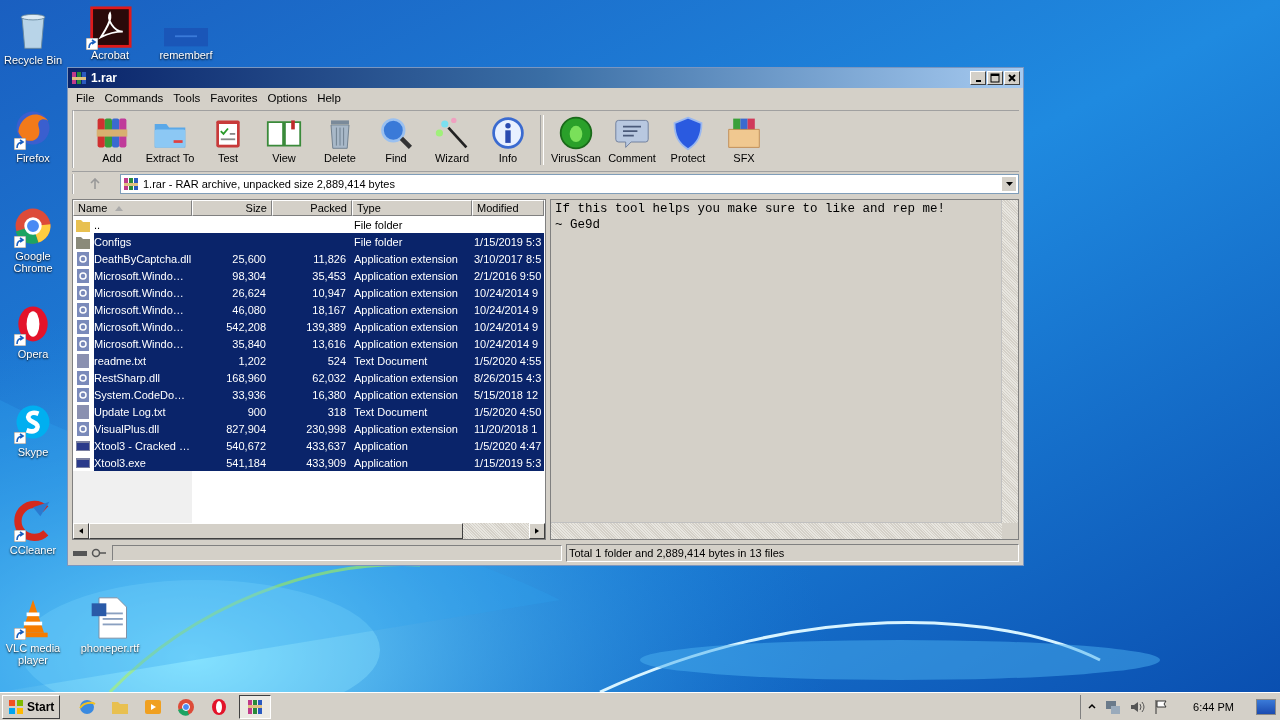 The image size is (1280, 720). Describe the element at coordinates (1266, 706) in the screenshot. I see `show-desktop-button` at that location.